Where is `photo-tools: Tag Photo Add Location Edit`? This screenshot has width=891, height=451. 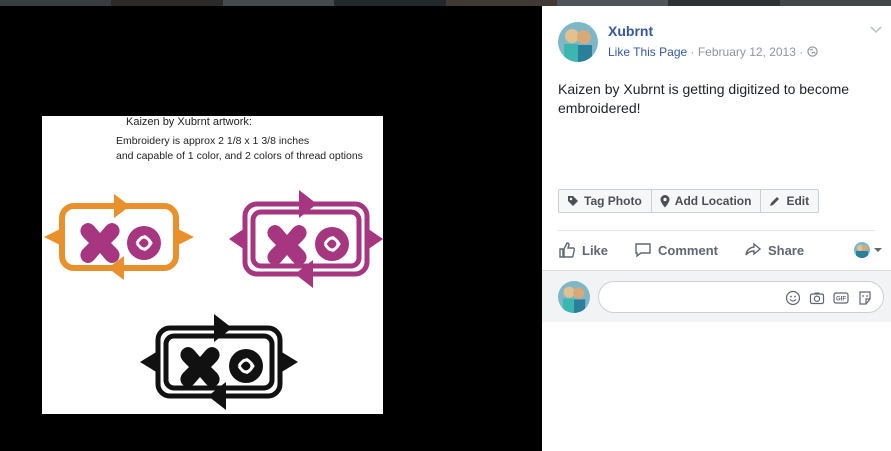
photo-tools: Tag Photo Add Location Edit is located at coordinates (689, 201).